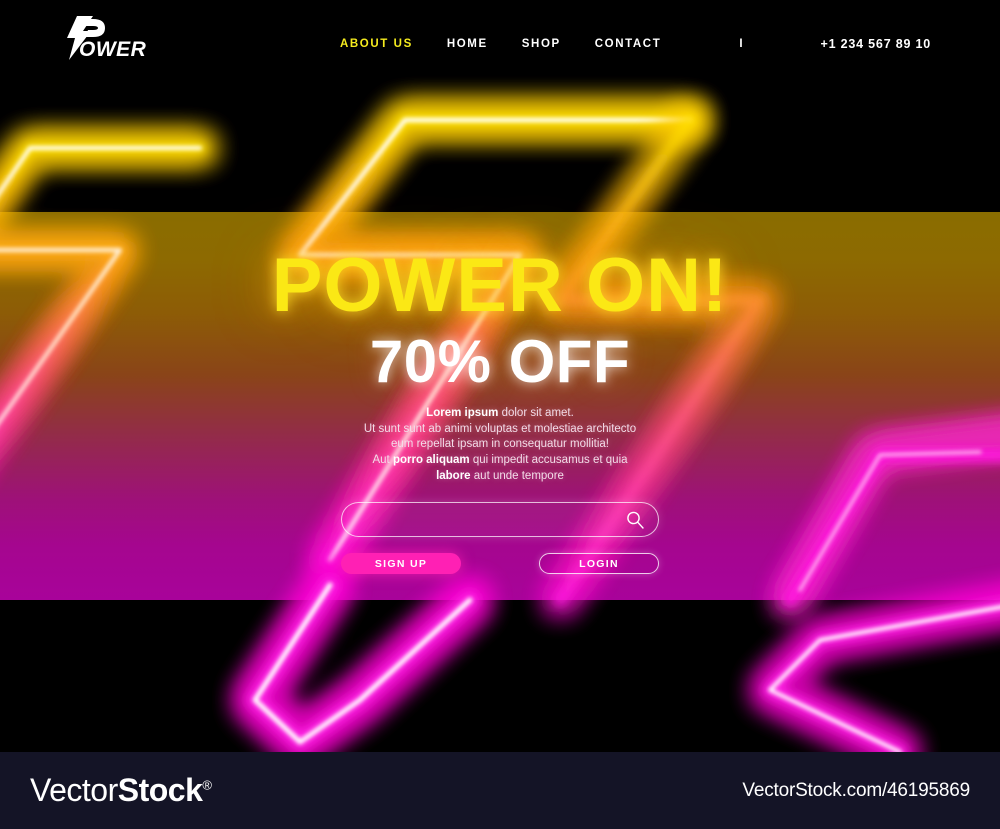 This screenshot has height=829, width=1000. What do you see at coordinates (382, 459) in the screenshot?
I see `description-line-4-pre: Aut` at bounding box center [382, 459].